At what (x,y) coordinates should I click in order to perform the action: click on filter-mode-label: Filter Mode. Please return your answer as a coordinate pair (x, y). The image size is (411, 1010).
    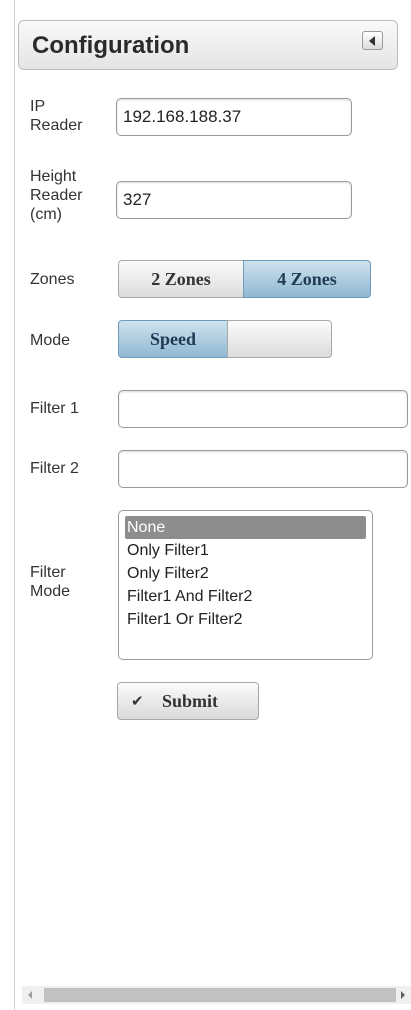
    Looking at the image, I should click on (50, 582).